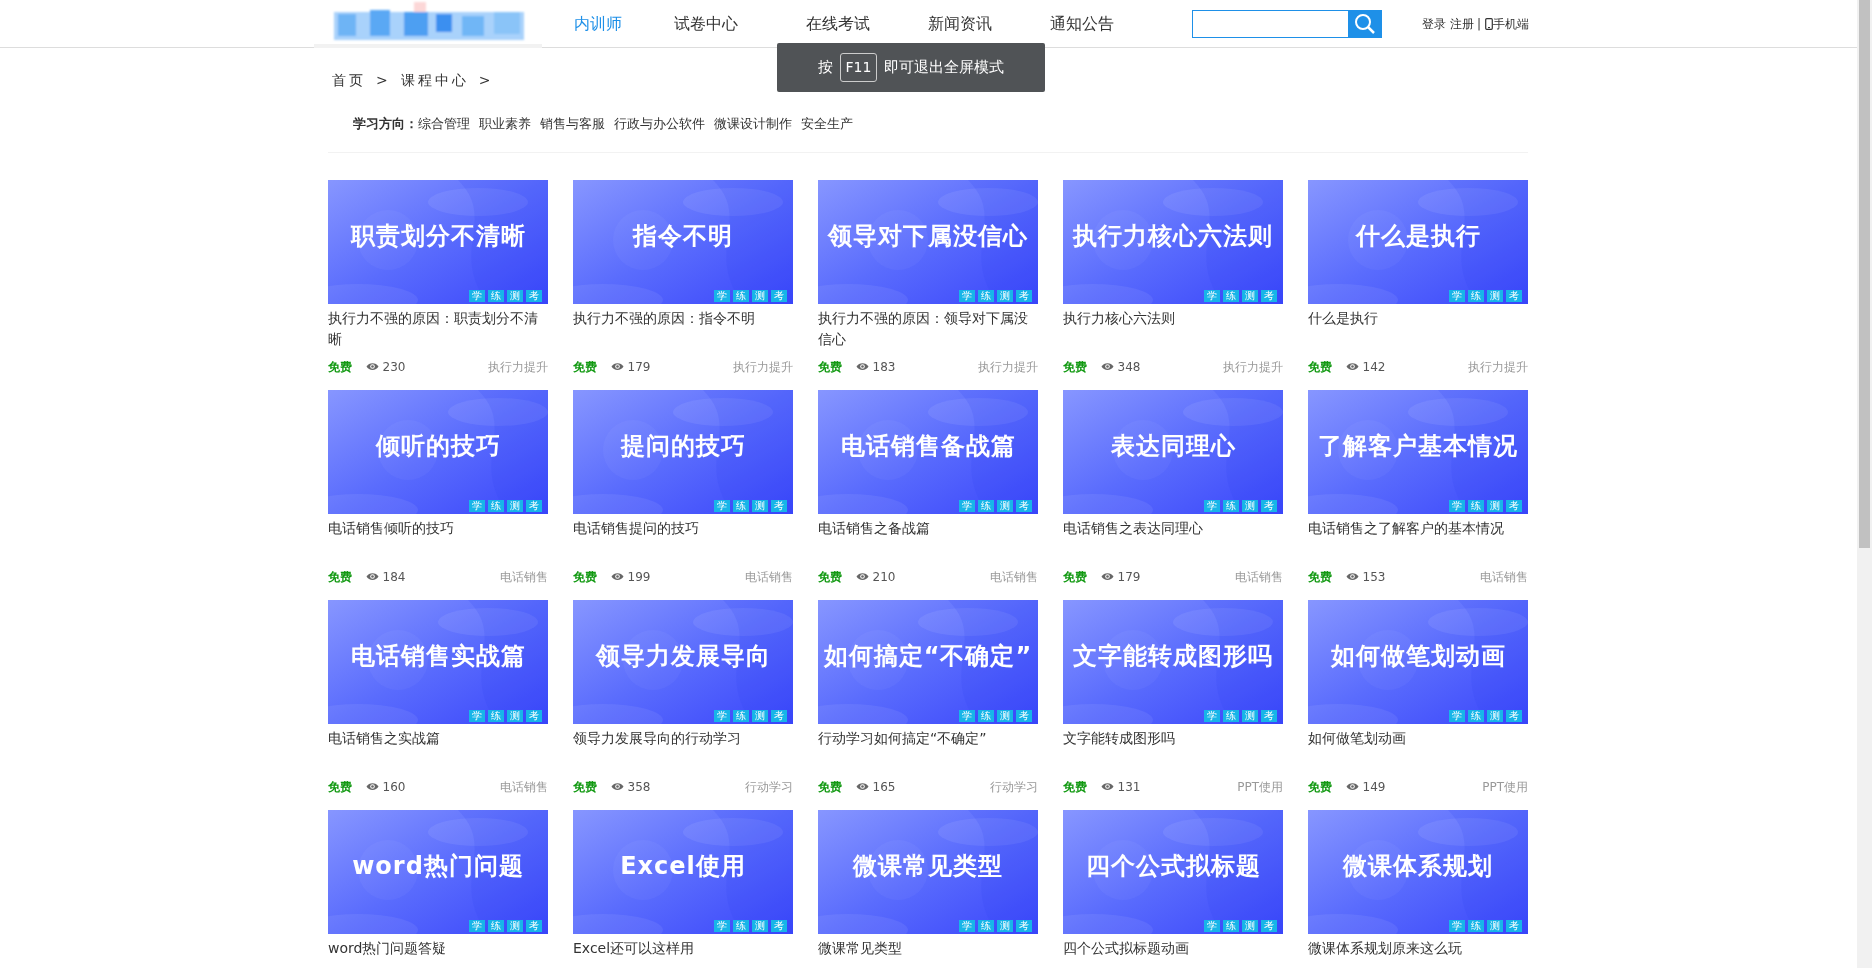 The width and height of the screenshot is (1872, 968). What do you see at coordinates (683, 241) in the screenshot?
I see `course-thumbnail: 指令不明 学 练 测 考` at bounding box center [683, 241].